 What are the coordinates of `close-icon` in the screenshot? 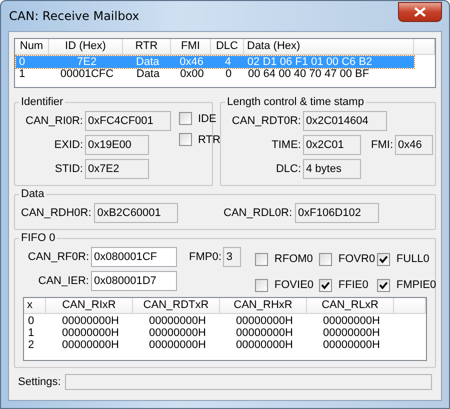 It's located at (420, 11).